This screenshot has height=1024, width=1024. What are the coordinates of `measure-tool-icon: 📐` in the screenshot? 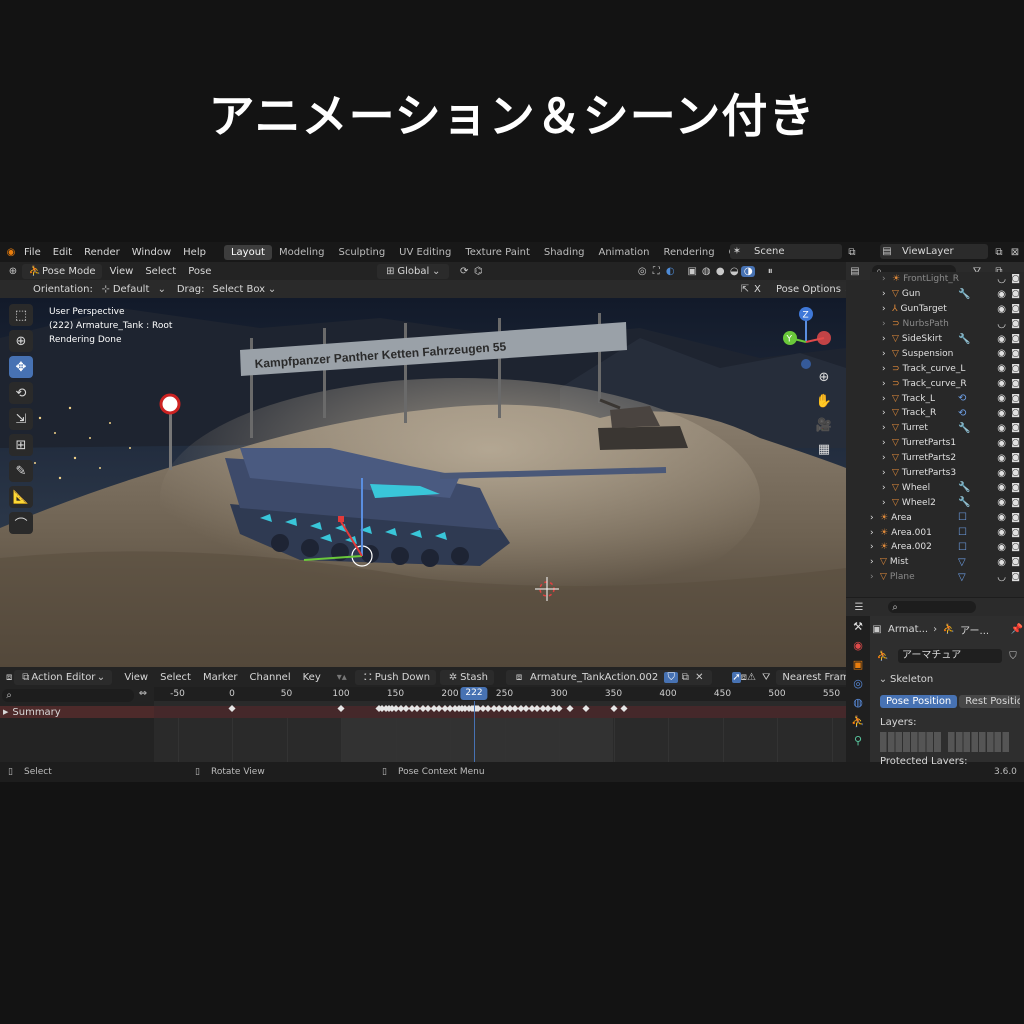 It's located at (21, 497).